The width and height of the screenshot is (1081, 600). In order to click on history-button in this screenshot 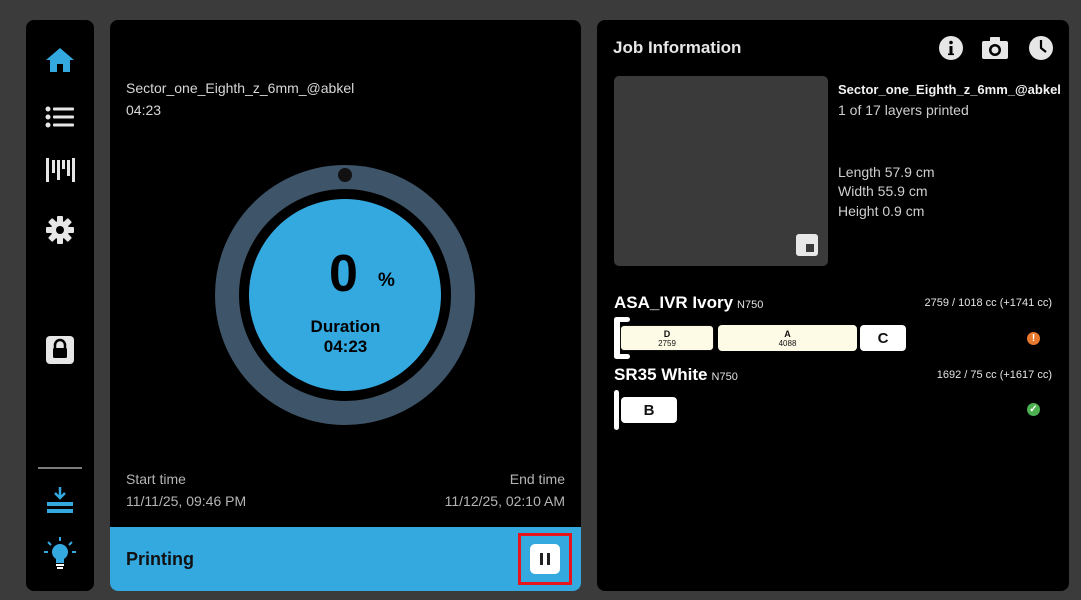, I will do `click(1041, 48)`.